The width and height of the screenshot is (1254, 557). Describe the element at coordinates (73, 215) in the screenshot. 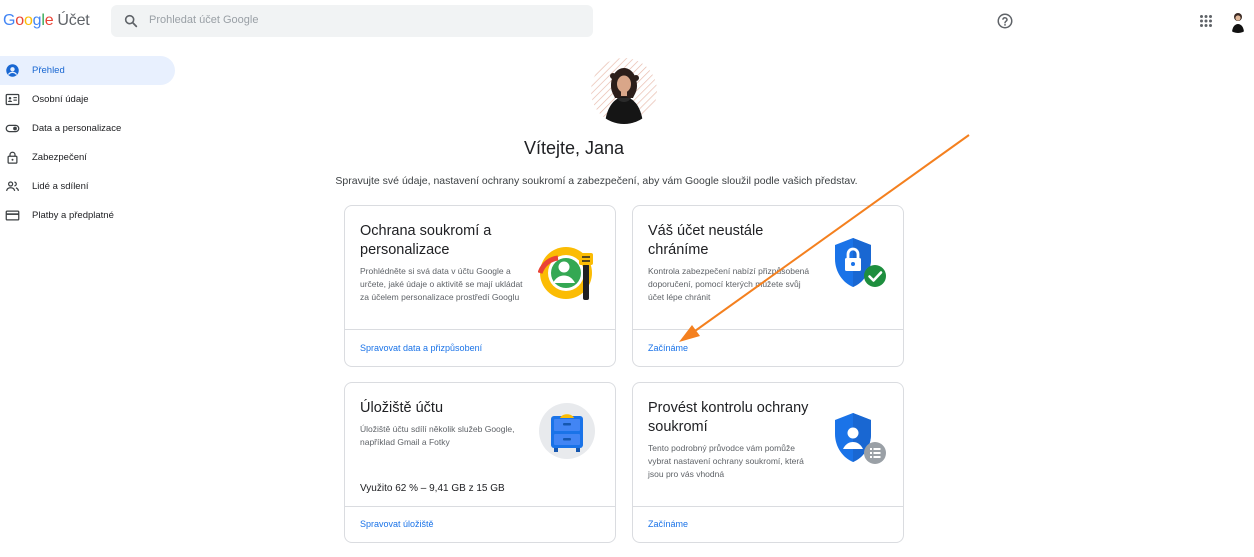

I see `sidebar-item-label: Platby a předplatné` at that location.